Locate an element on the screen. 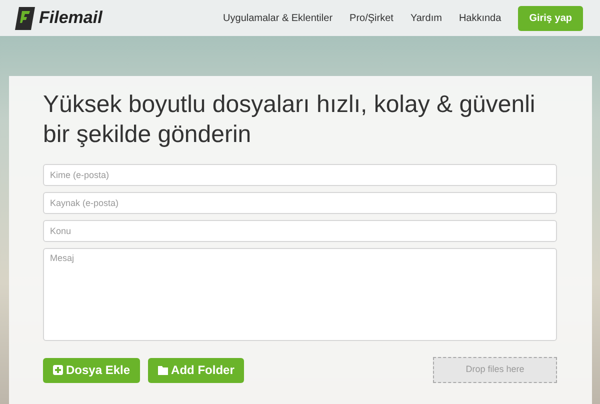 This screenshot has width=600, height=404. logo-icon is located at coordinates (25, 18).